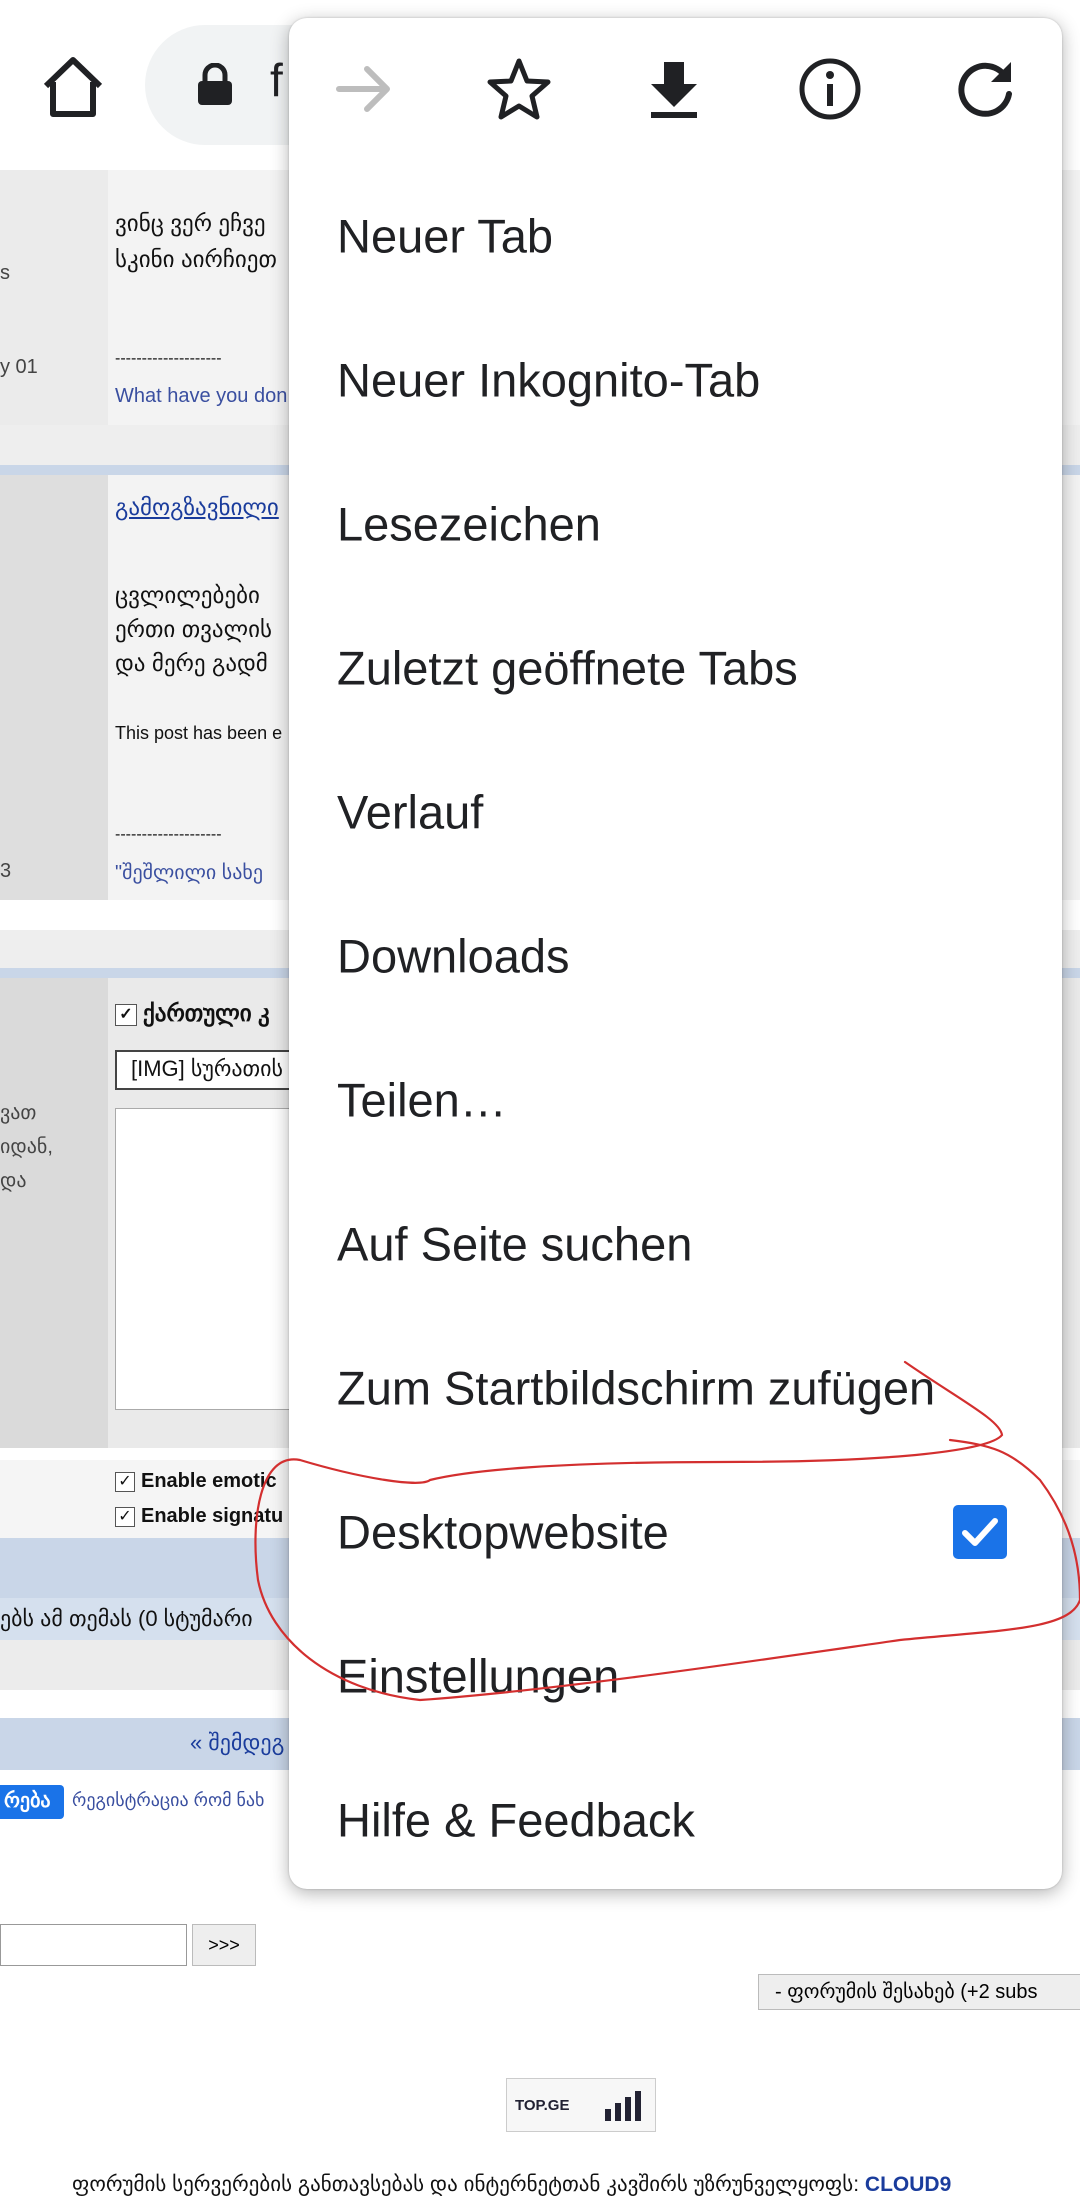 The image size is (1080, 2210). What do you see at coordinates (581, 2105) in the screenshot?
I see `top-ge-badge: TOP.GE` at bounding box center [581, 2105].